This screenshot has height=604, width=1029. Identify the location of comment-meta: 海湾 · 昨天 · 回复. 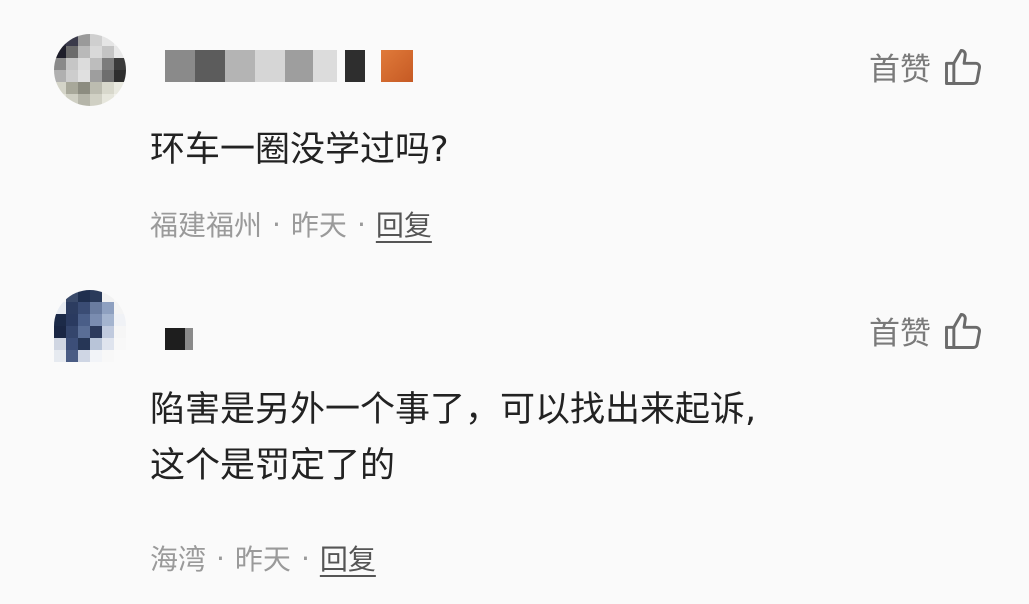
(263, 558).